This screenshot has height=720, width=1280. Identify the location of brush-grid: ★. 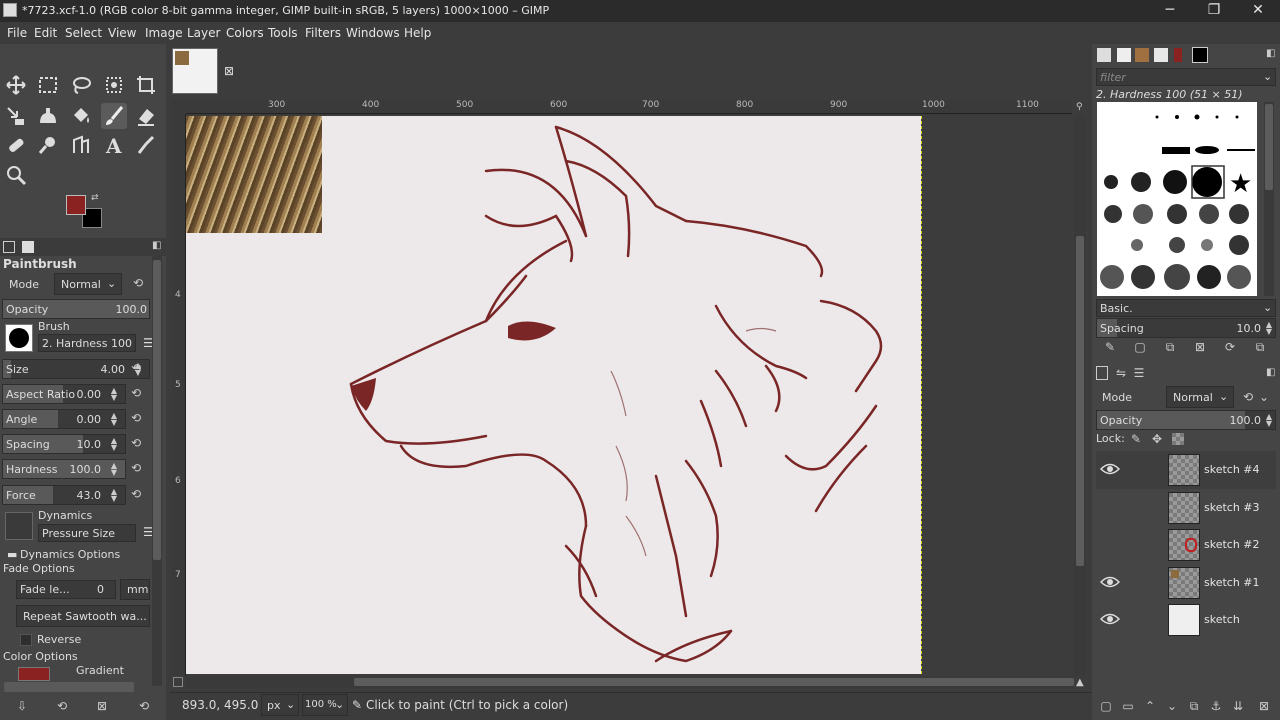
(1177, 199).